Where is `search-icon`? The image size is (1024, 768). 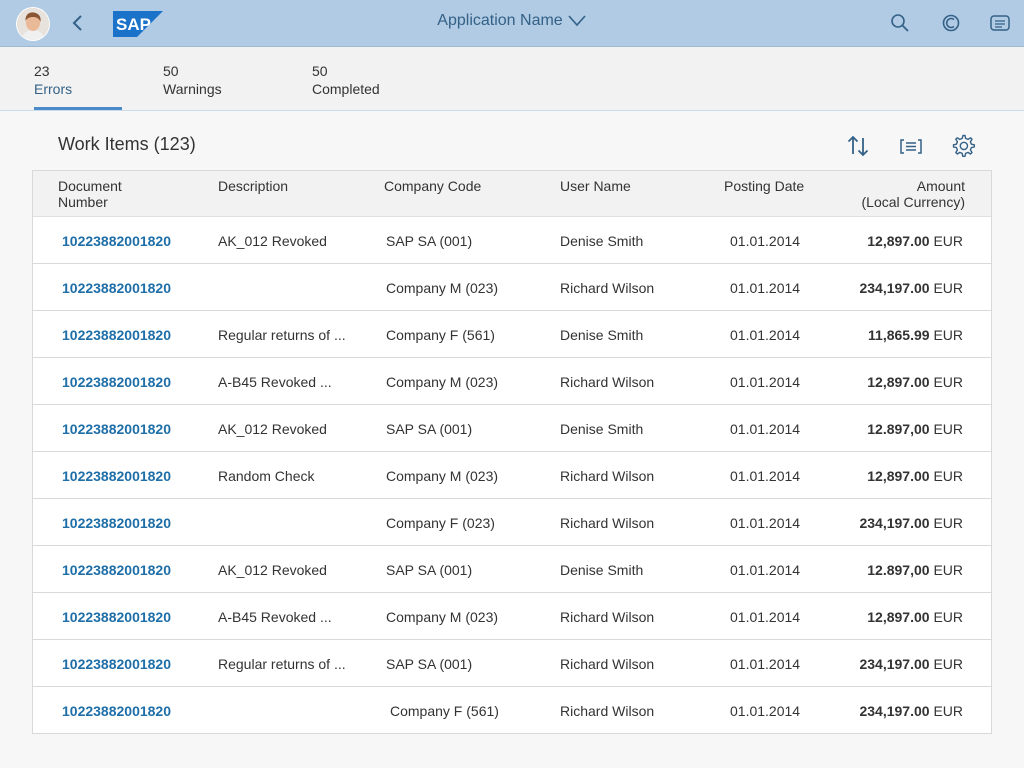 search-icon is located at coordinates (900, 23).